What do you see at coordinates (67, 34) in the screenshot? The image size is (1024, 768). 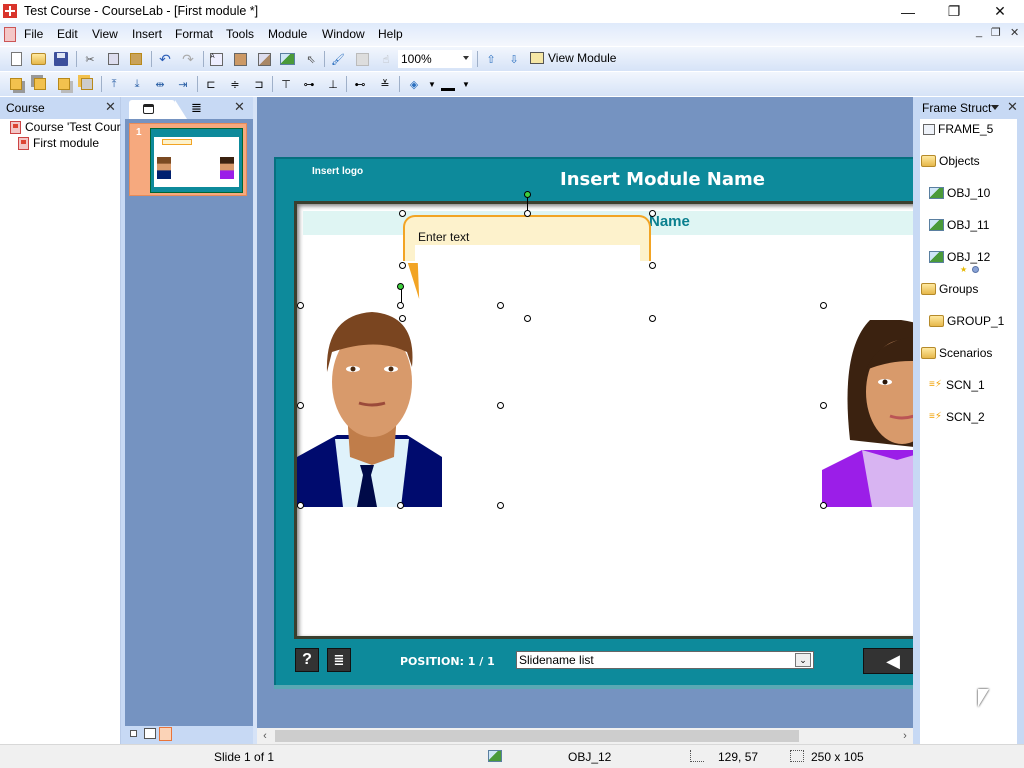 I see `menu-edit: Edit` at bounding box center [67, 34].